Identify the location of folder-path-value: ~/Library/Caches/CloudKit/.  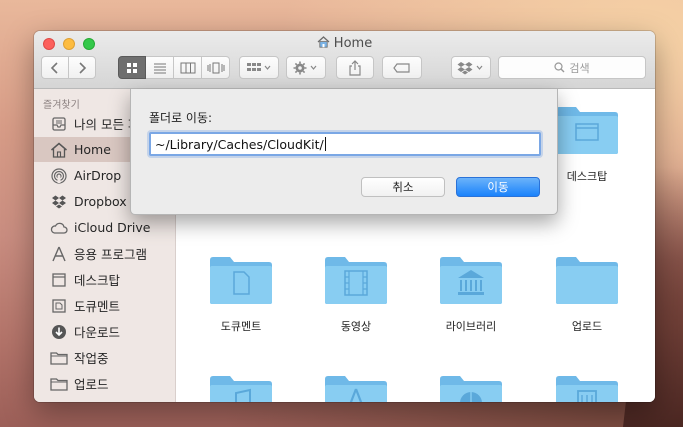
(239, 144).